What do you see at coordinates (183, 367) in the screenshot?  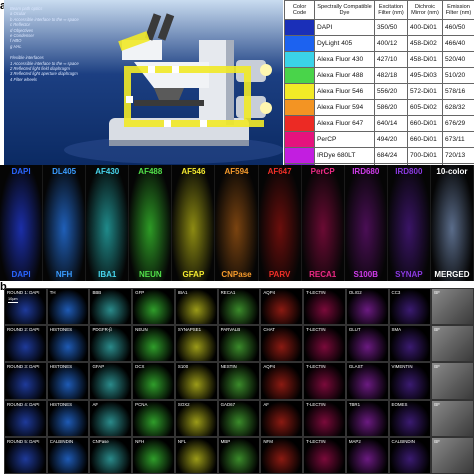 I see `cell-label: S100` at bounding box center [183, 367].